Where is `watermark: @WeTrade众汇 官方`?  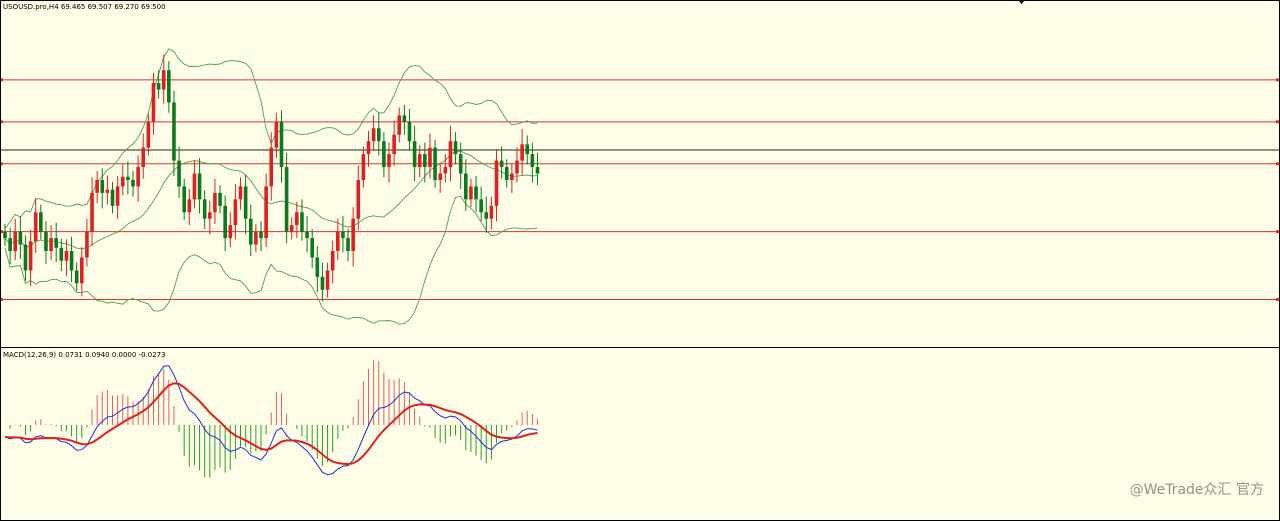 watermark: @WeTrade众汇 官方 is located at coordinates (1196, 490).